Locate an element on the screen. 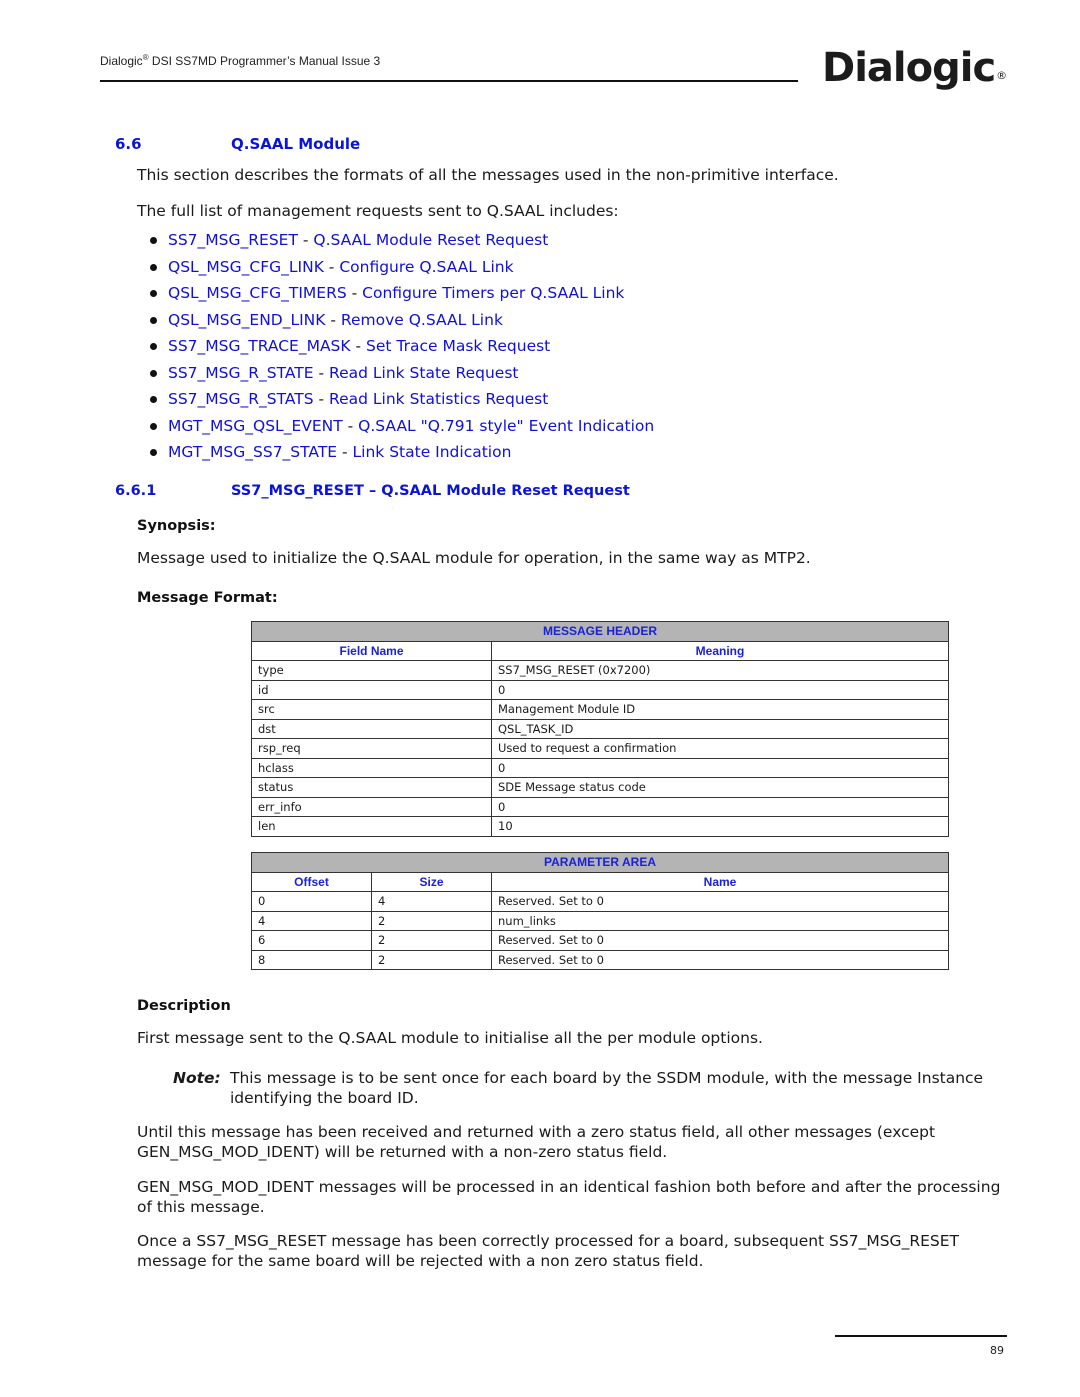 The image size is (1080, 1397). section-number: 6.6 is located at coordinates (128, 144).